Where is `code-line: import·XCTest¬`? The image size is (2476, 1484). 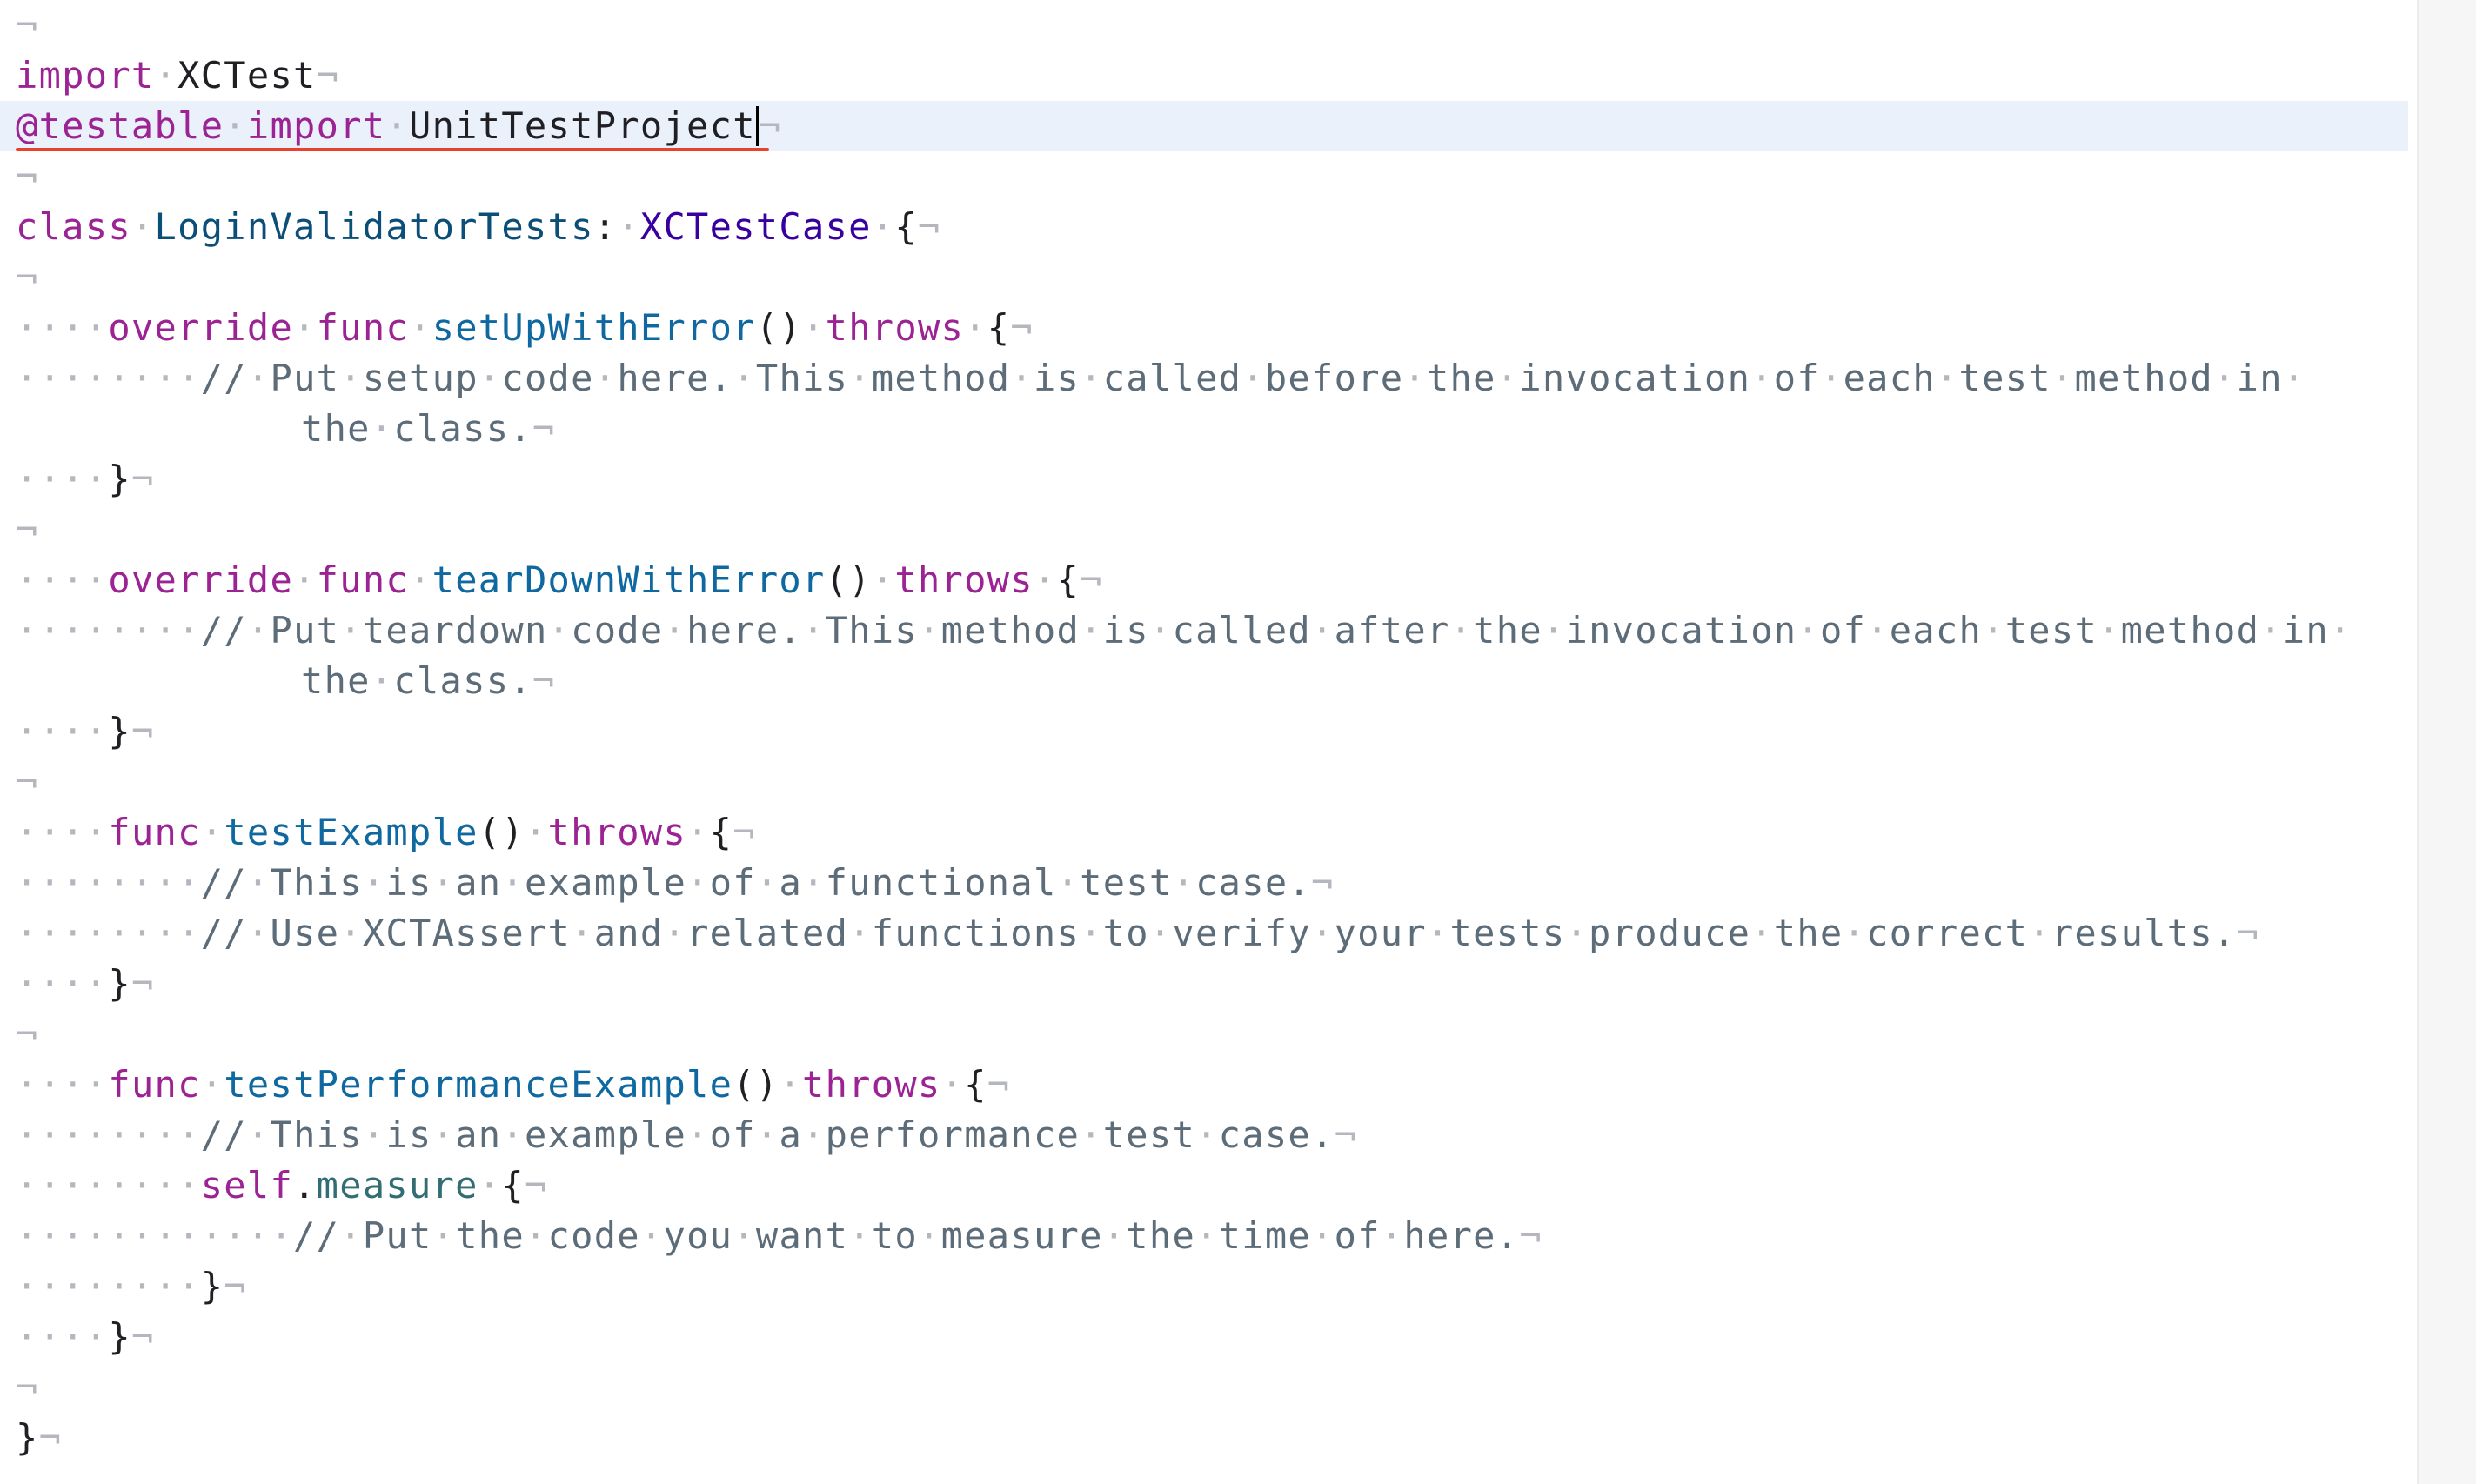 code-line: import·XCTest¬ is located at coordinates (1212, 75).